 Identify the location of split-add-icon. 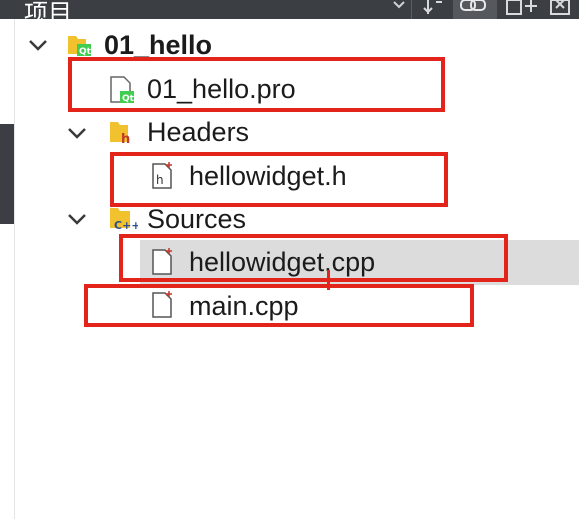
(522, 9).